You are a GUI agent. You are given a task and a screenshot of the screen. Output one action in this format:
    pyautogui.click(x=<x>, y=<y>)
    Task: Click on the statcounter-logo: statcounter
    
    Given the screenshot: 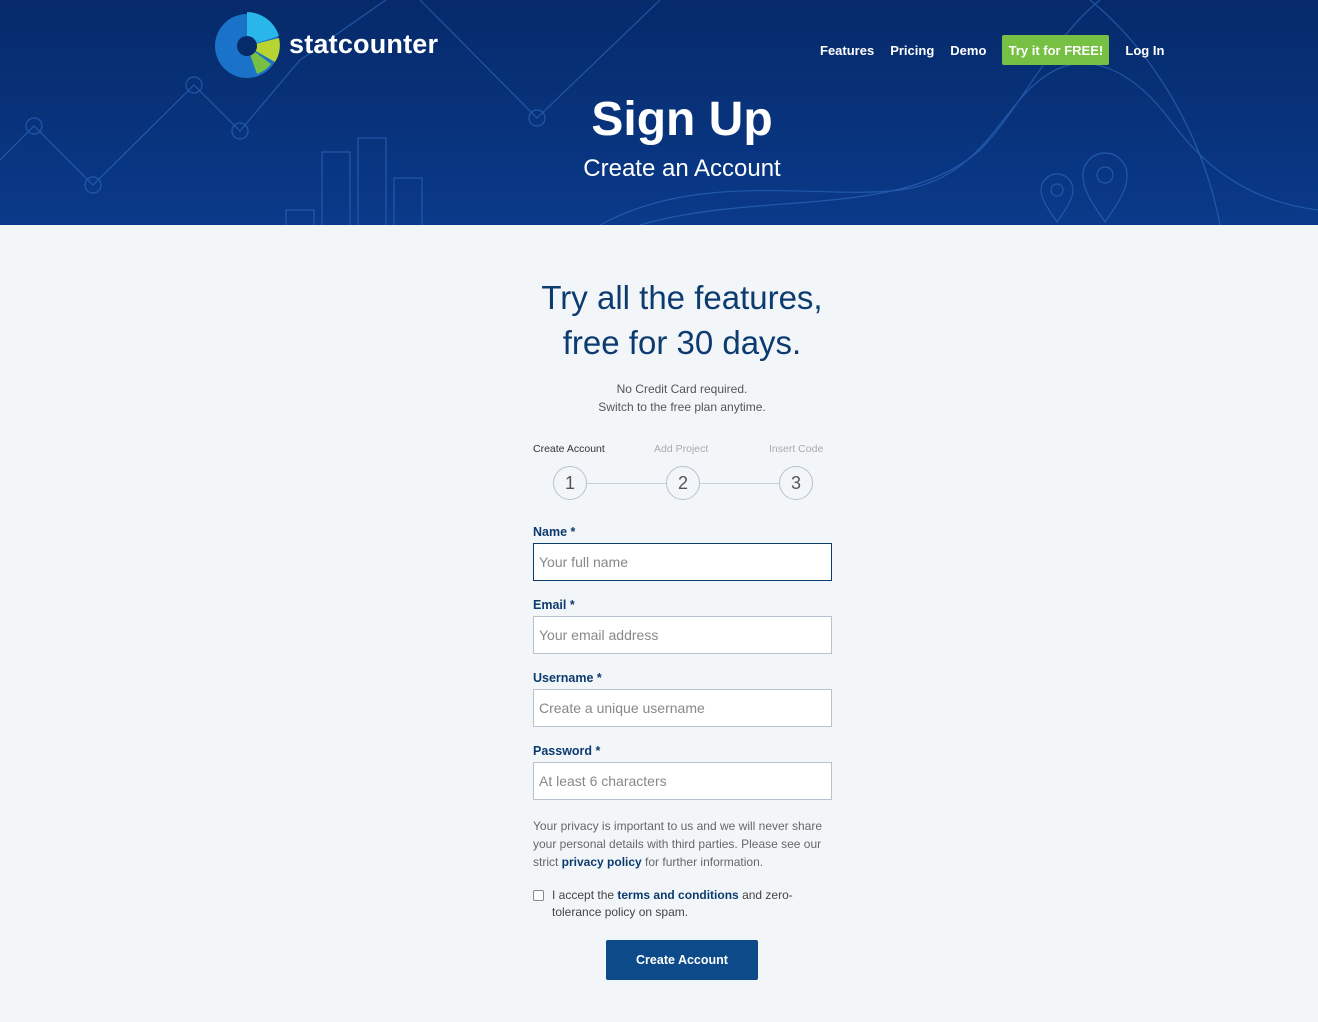 What is the action you would take?
    pyautogui.click(x=325, y=44)
    